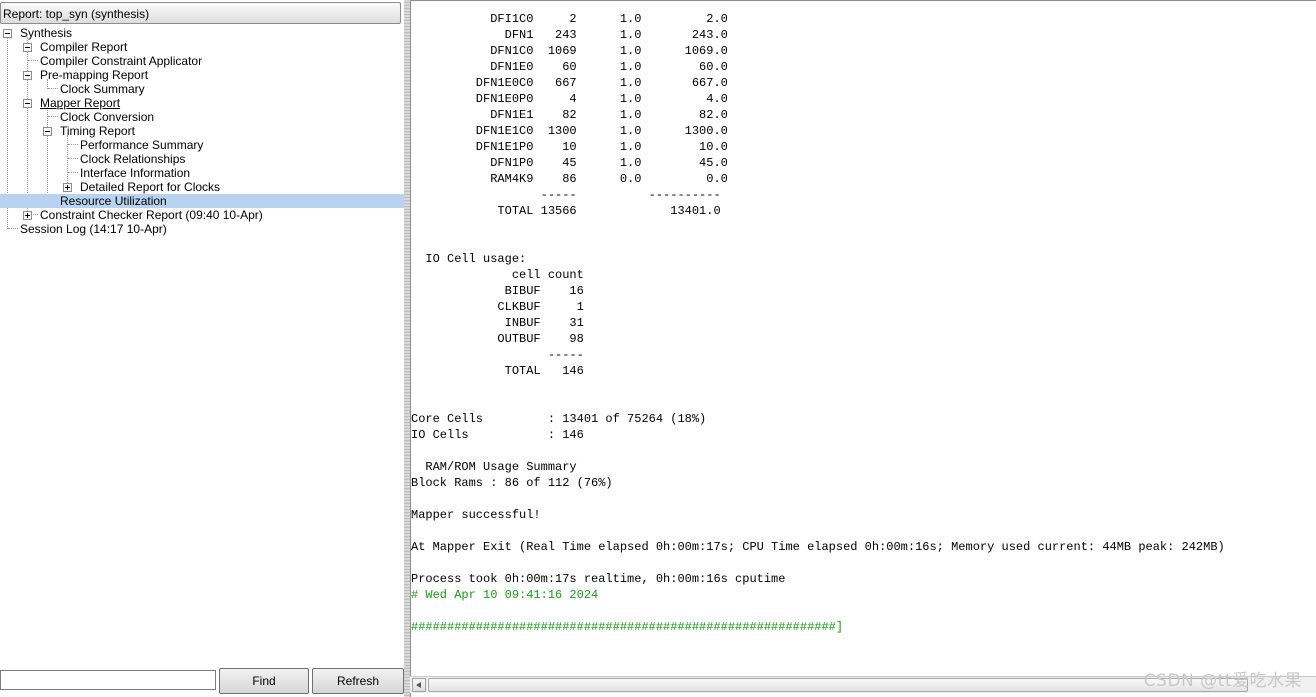  Describe the element at coordinates (150, 187) in the screenshot. I see `tree-item-label: Detailed Report for Clocks` at that location.